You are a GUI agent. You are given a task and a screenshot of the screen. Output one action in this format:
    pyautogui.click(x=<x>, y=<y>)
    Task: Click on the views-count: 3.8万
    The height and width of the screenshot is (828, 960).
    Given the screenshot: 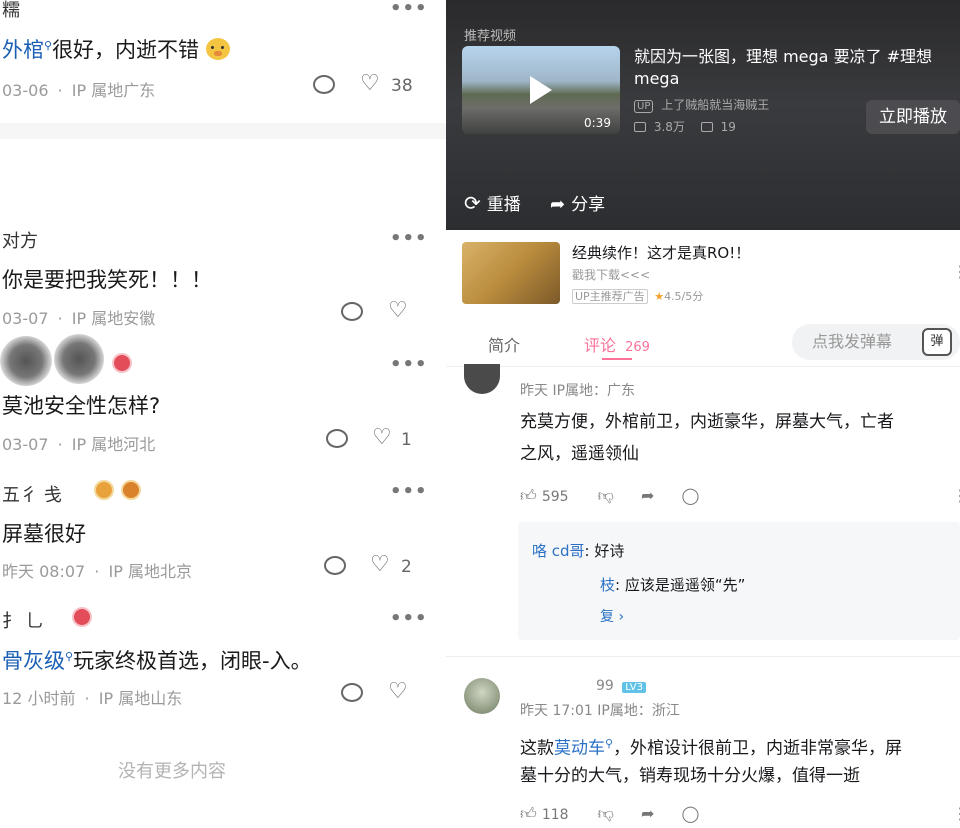 What is the action you would take?
    pyautogui.click(x=669, y=127)
    